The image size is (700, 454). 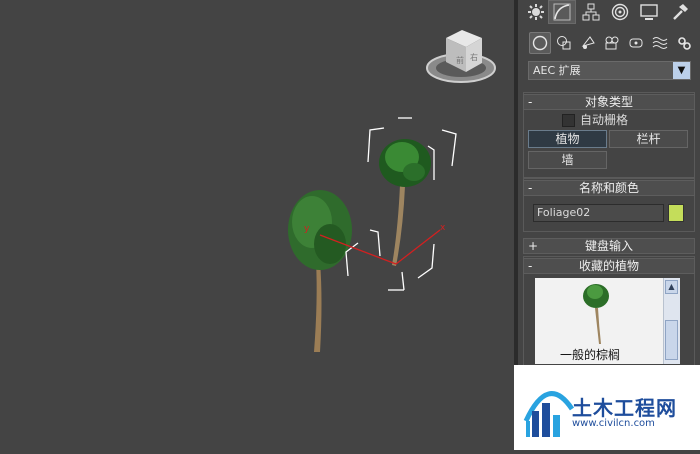 I want to click on viewcube-icon: 前 右, so click(x=461, y=56).